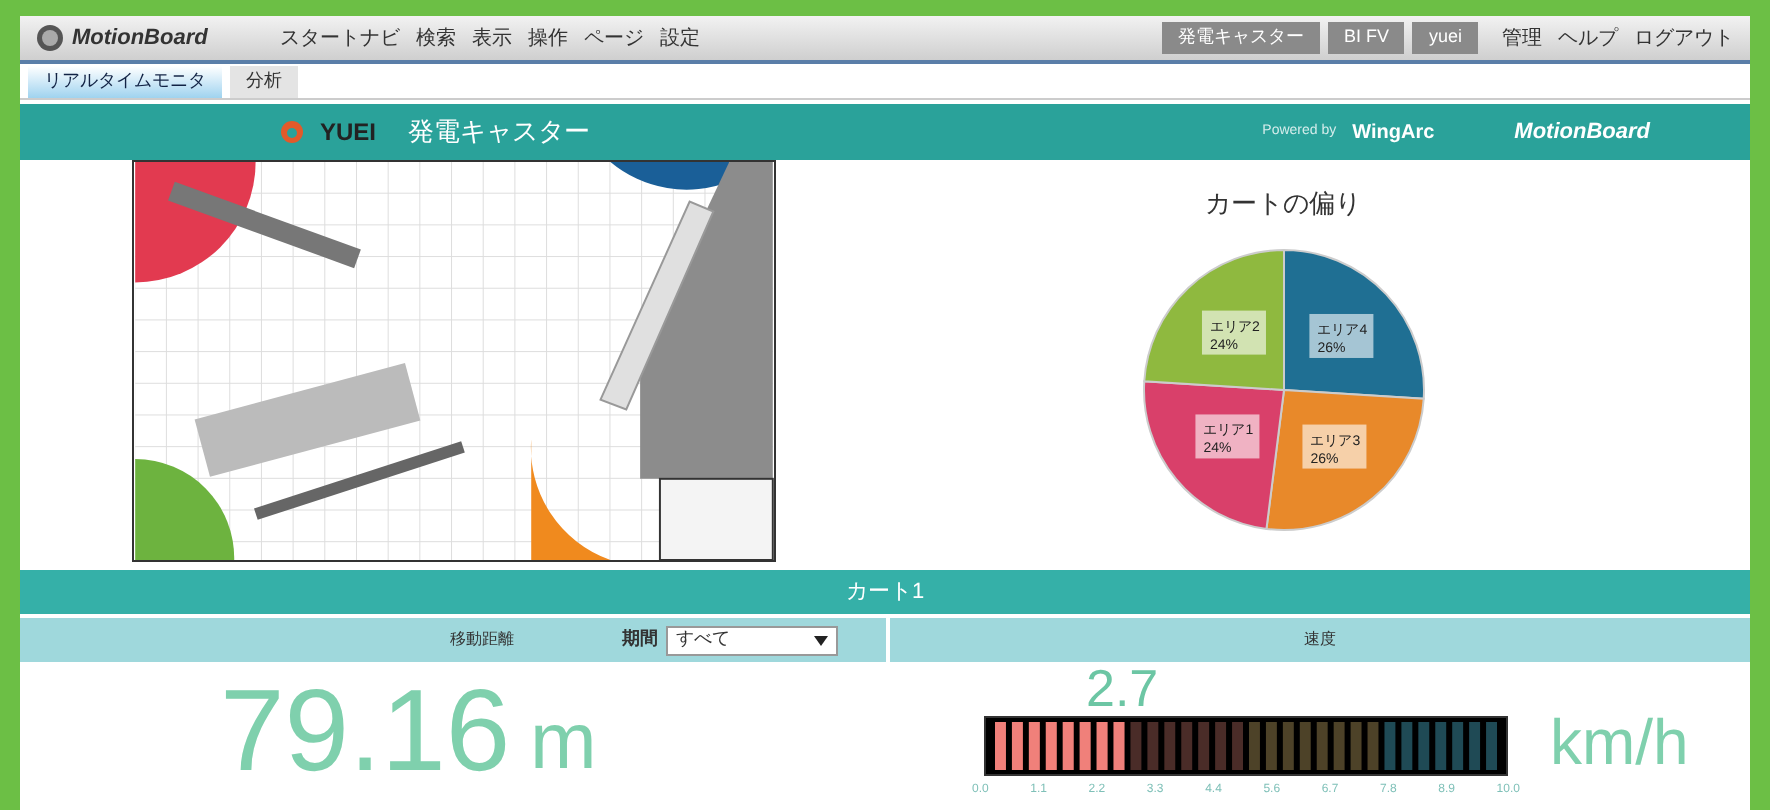  What do you see at coordinates (292, 132) in the screenshot?
I see `brand-icon` at bounding box center [292, 132].